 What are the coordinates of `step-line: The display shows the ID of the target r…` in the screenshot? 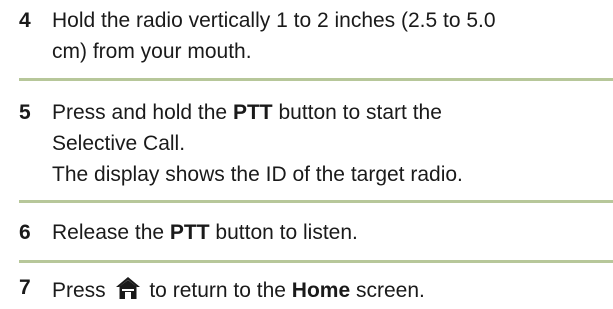 It's located at (257, 174).